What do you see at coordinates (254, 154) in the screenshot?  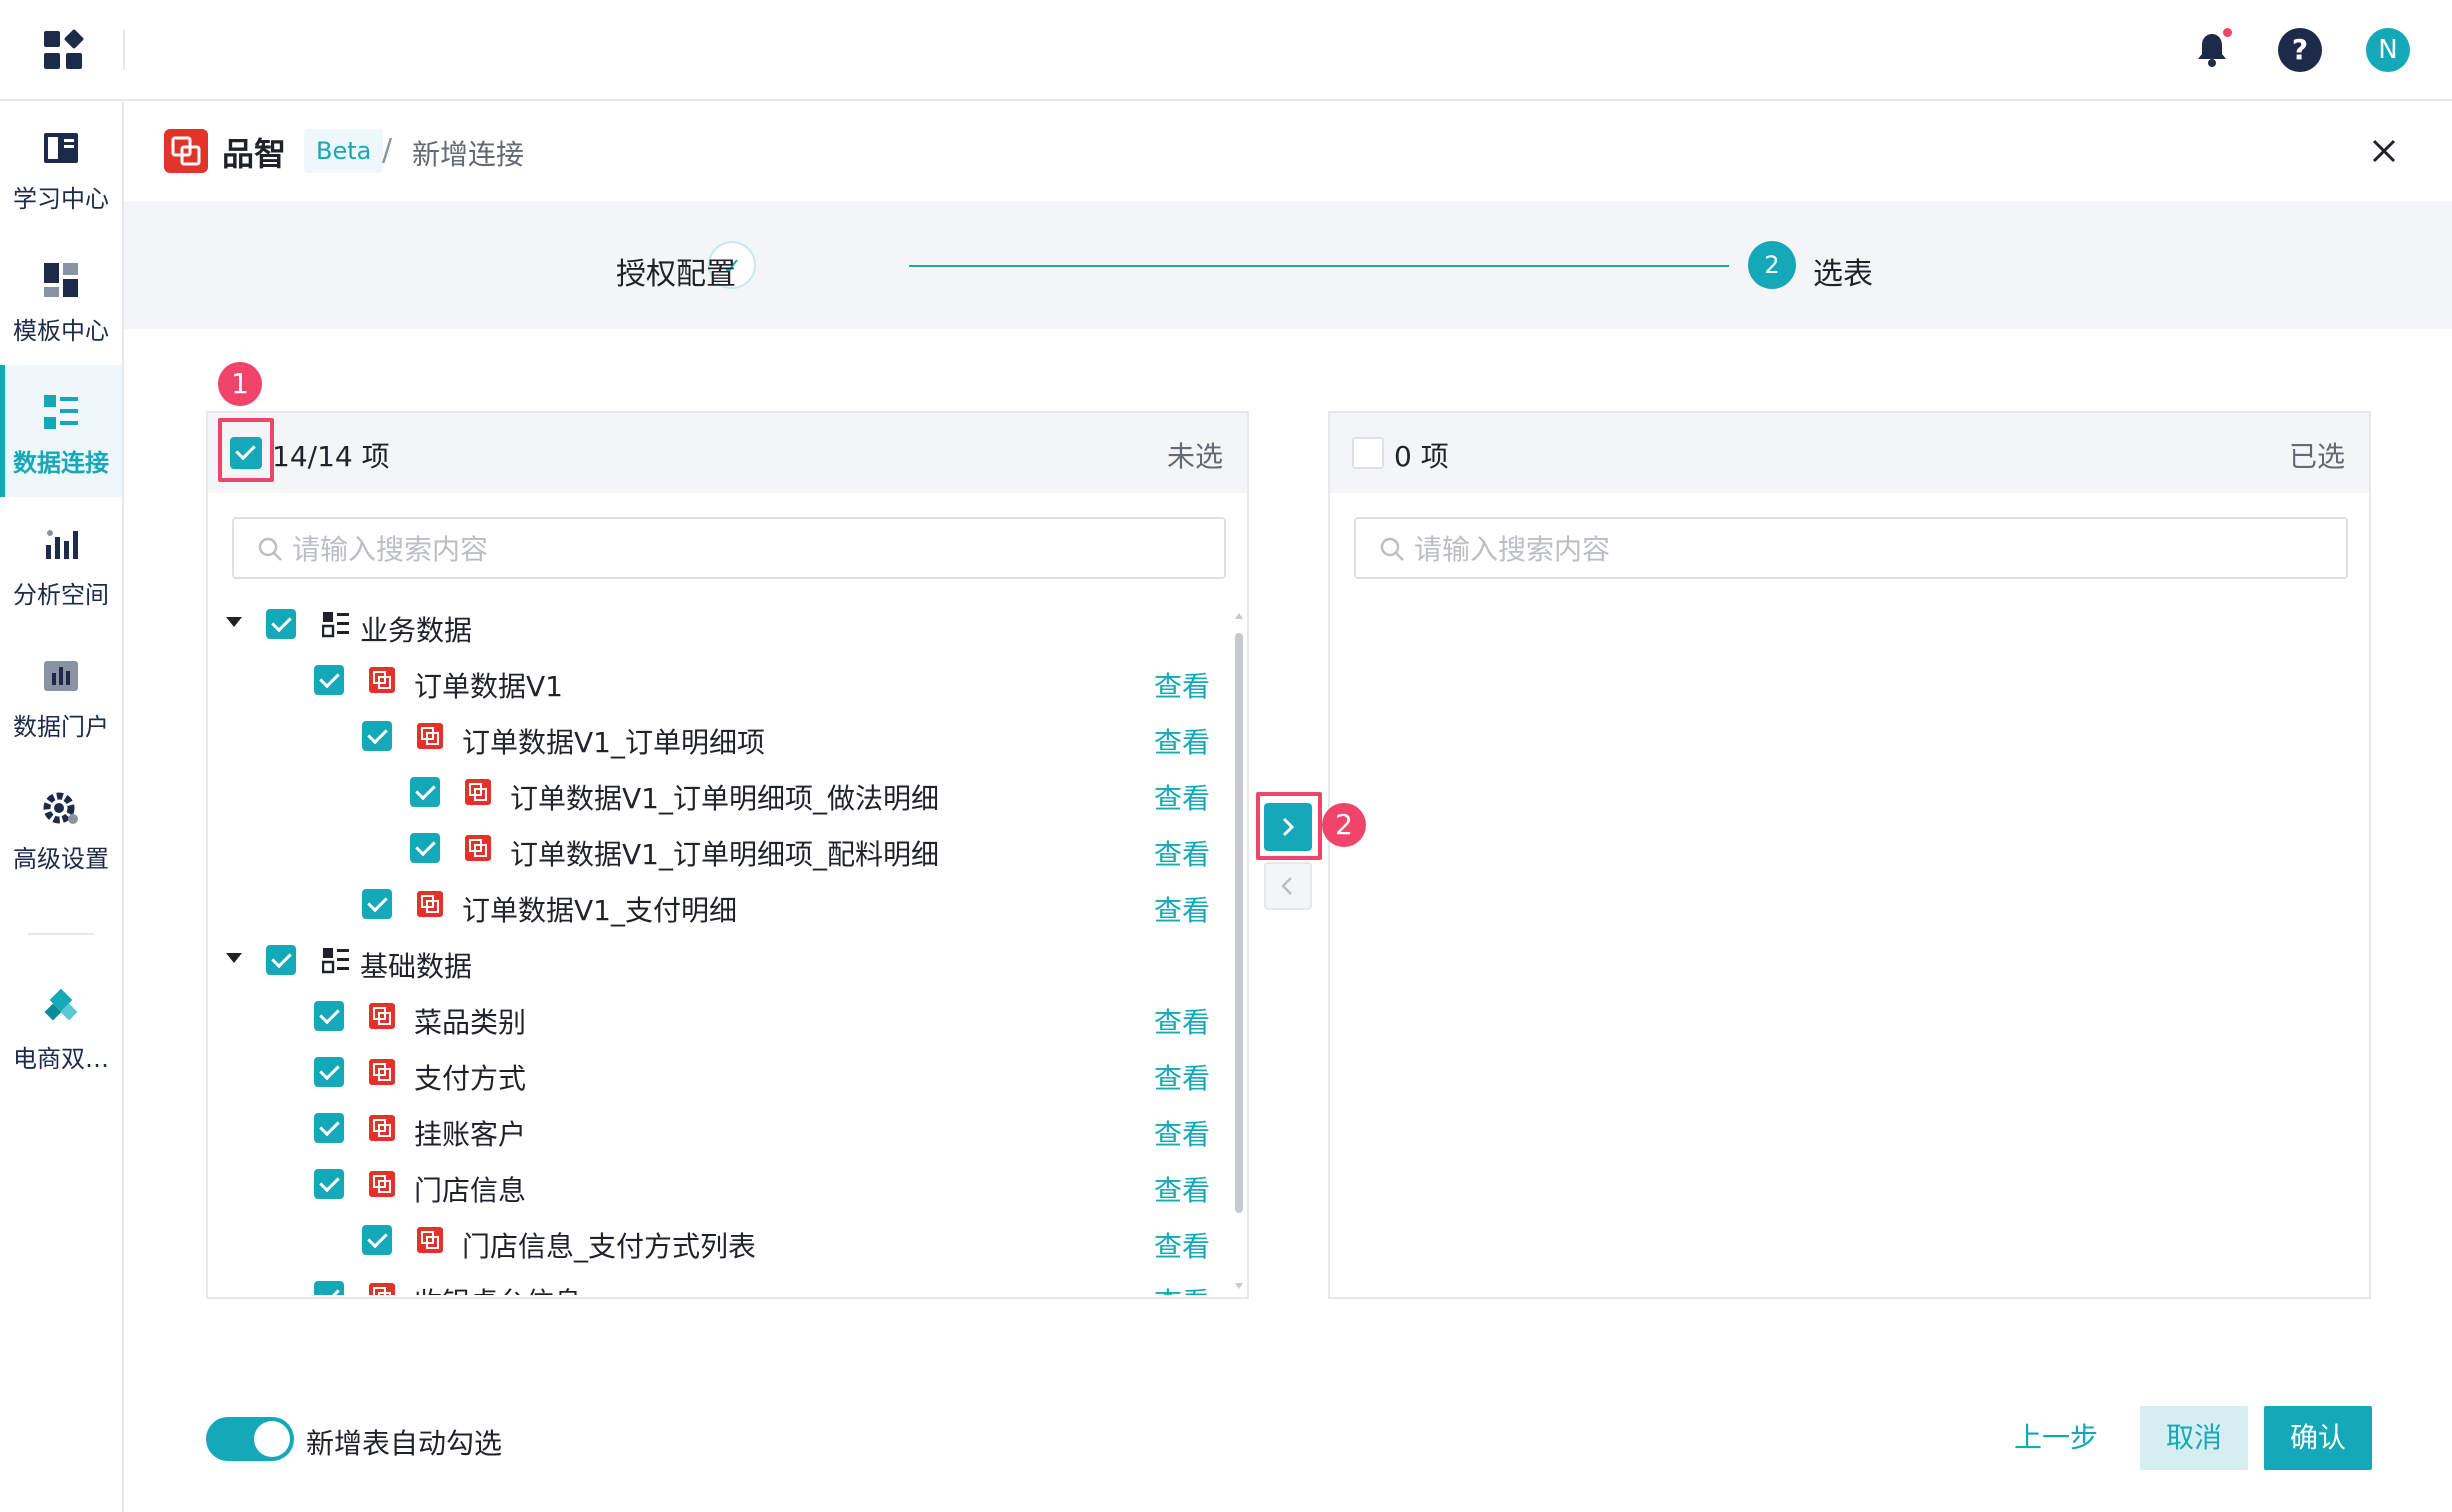 I see `product-name: 品智` at bounding box center [254, 154].